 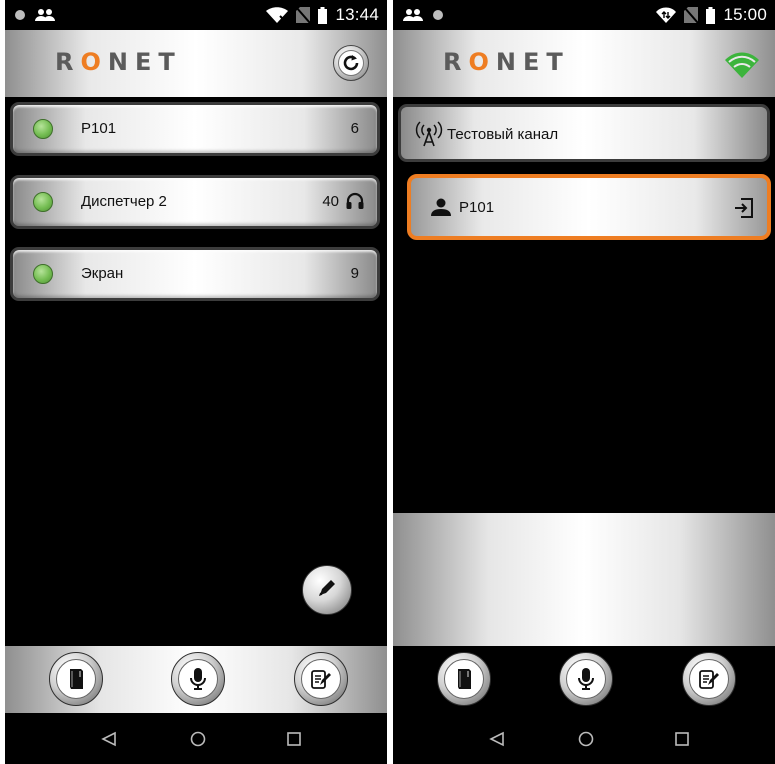 I want to click on selected-user-item: P101, so click(x=589, y=207).